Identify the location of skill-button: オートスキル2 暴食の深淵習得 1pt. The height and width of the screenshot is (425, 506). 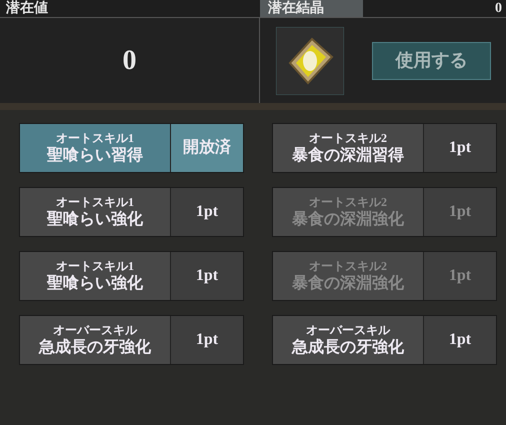
(384, 148).